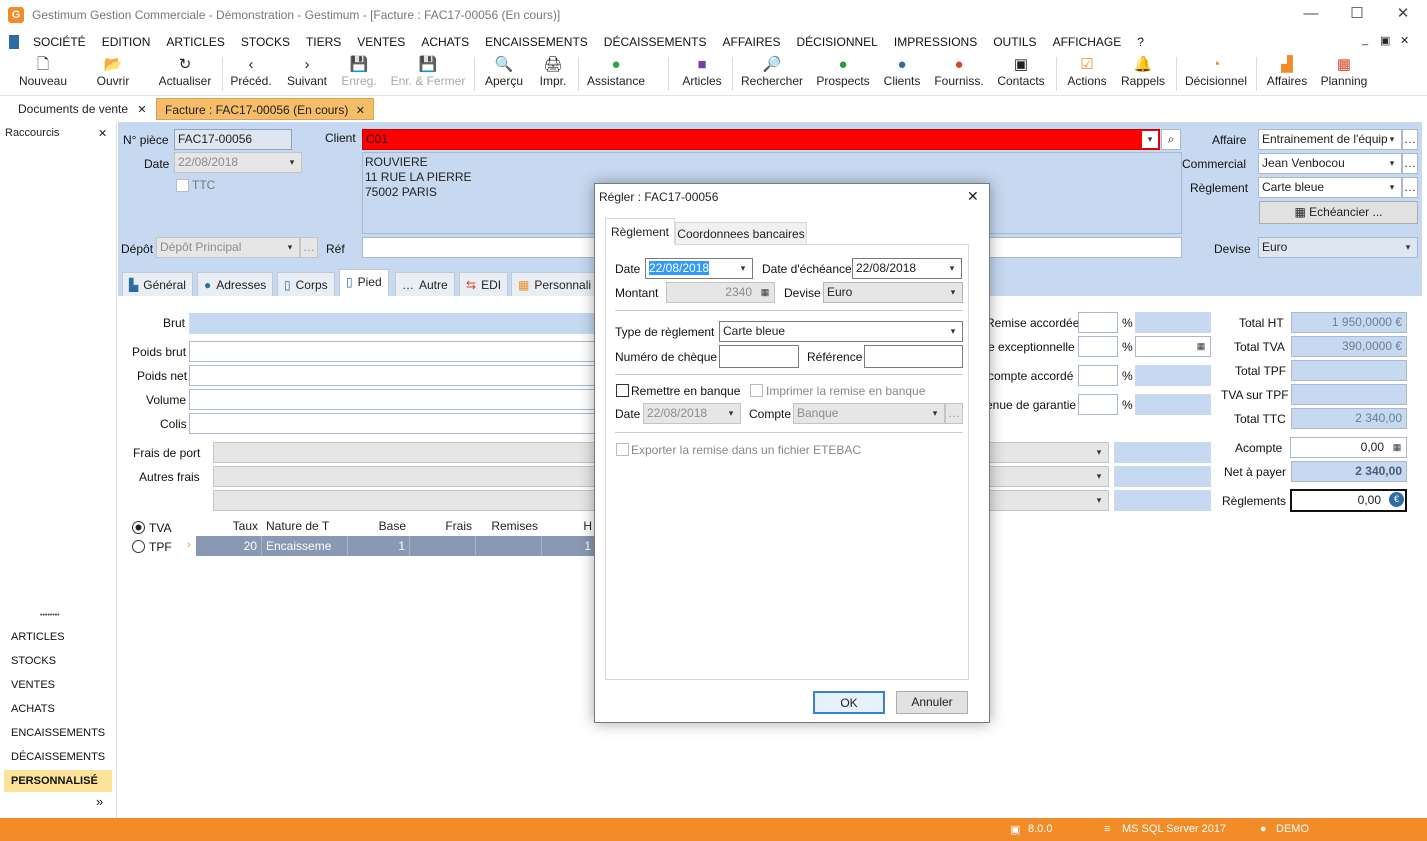 This screenshot has height=841, width=1427. Describe the element at coordinates (1098, 404) in the screenshot. I see `retenue-garantie-field` at that location.